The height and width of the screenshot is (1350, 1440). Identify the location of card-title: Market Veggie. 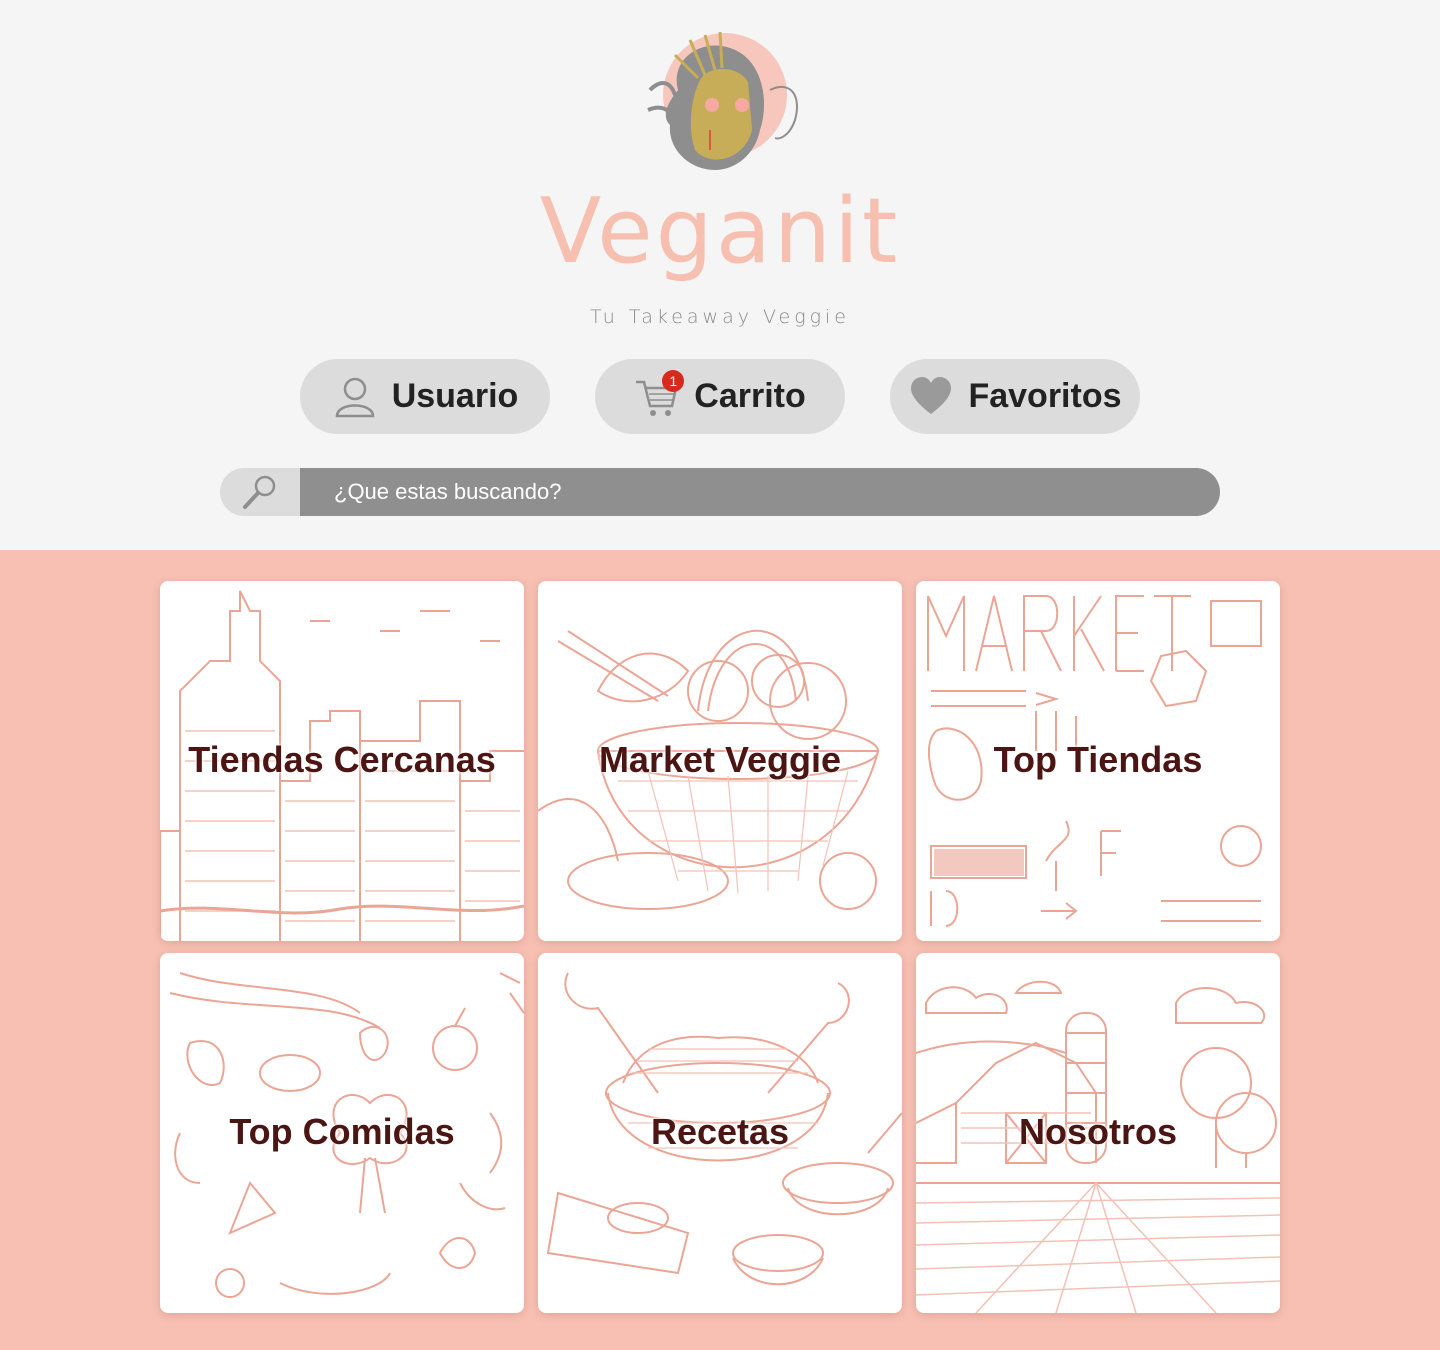
(720, 759).